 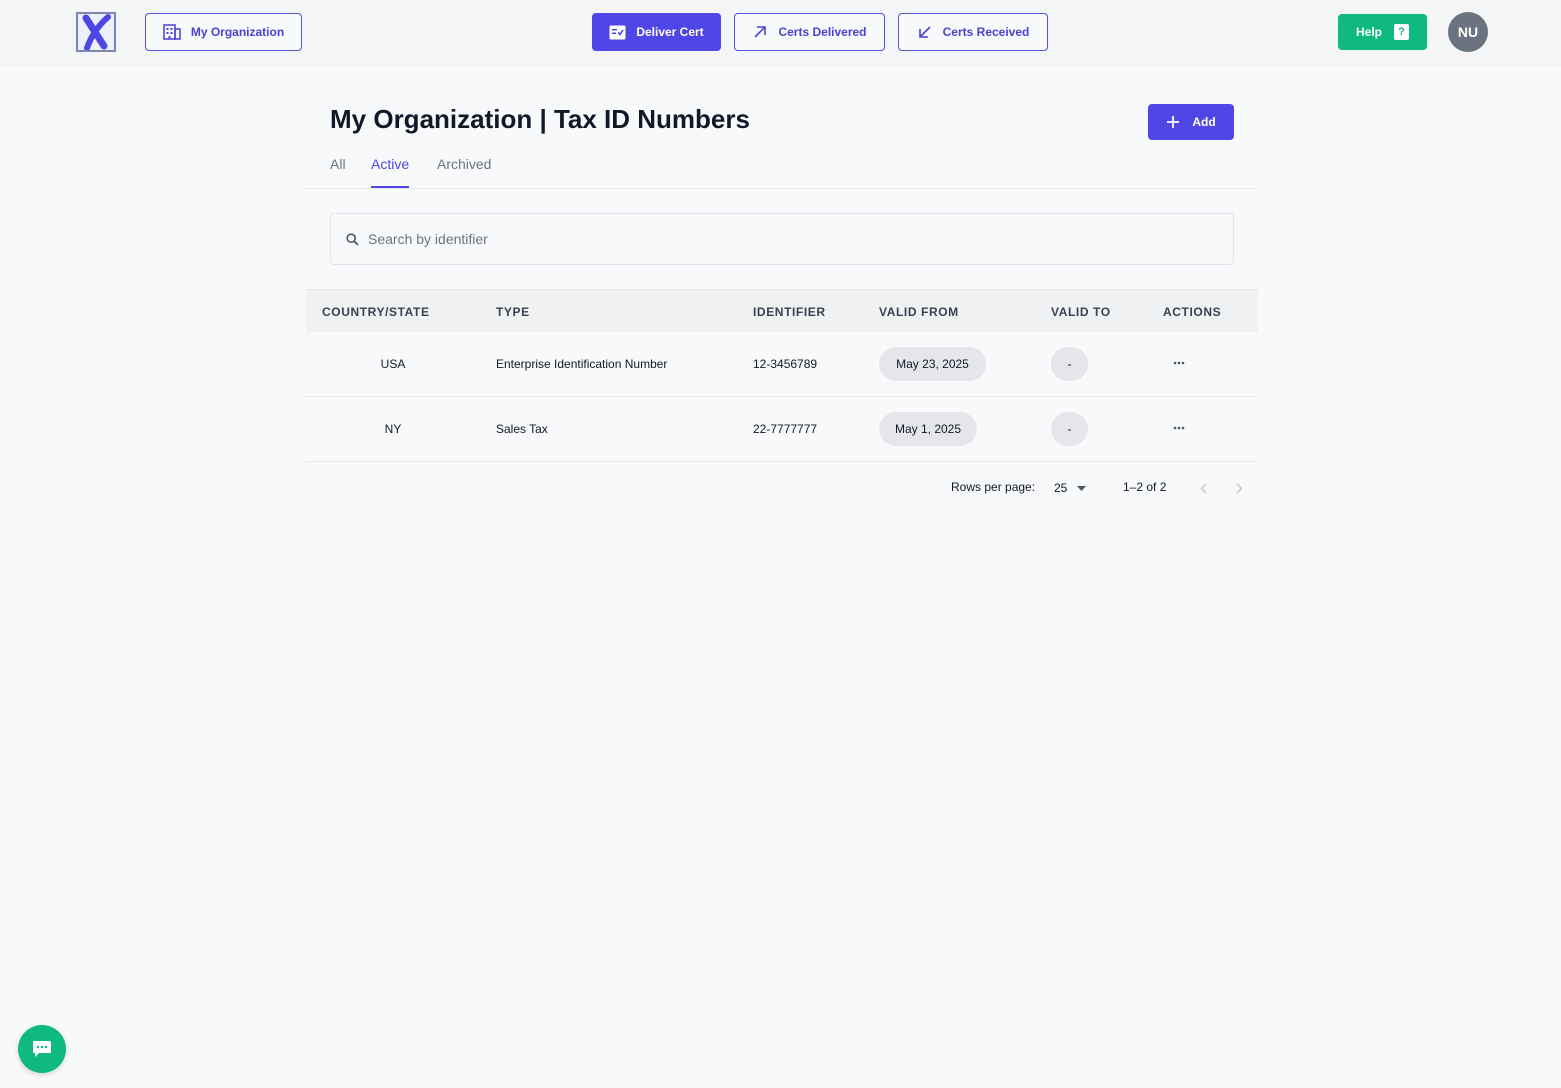 I want to click on search-box, so click(x=782, y=239).